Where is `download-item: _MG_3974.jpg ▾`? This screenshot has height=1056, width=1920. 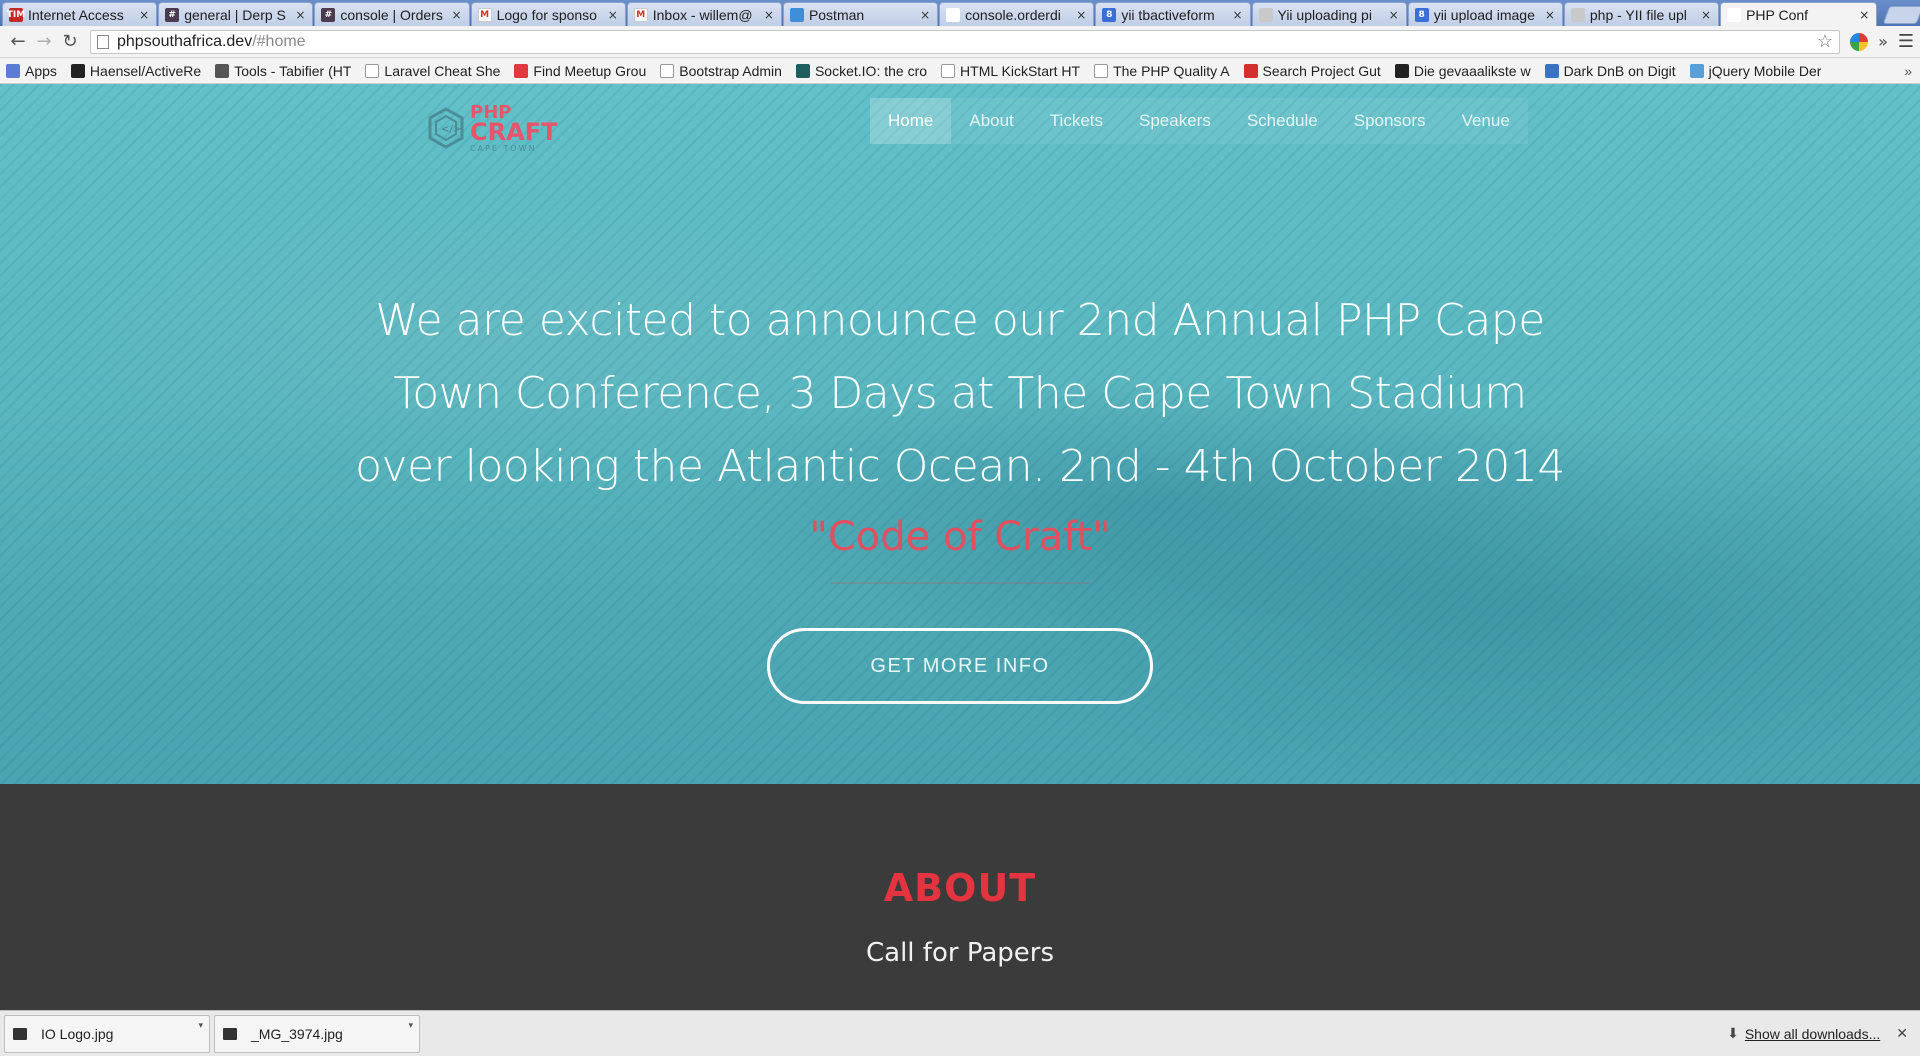 download-item: _MG_3974.jpg ▾ is located at coordinates (317, 1033).